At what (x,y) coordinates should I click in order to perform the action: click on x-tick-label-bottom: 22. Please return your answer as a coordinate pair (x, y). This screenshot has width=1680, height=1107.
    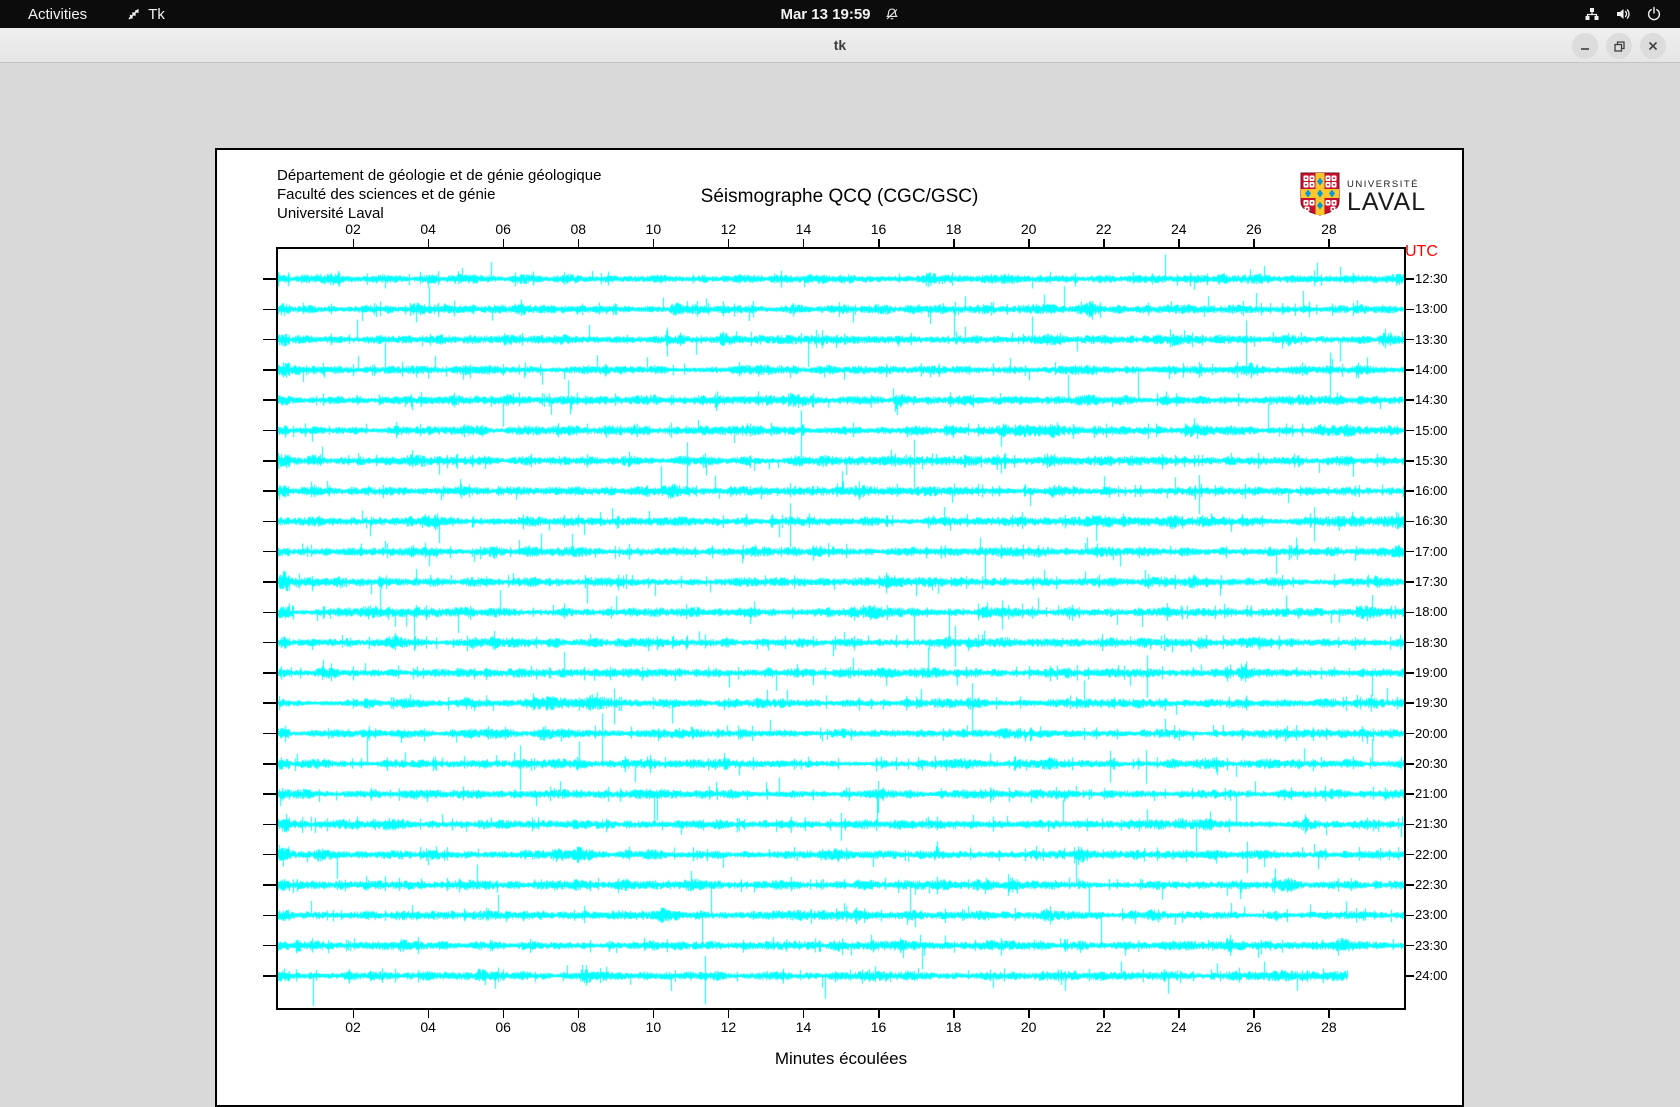
    Looking at the image, I should click on (1103, 1027).